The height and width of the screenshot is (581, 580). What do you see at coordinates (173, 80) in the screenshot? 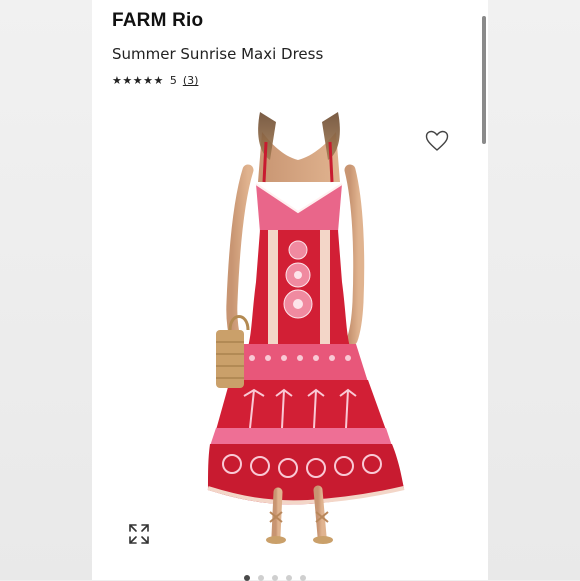
I see `rating-value: 5` at bounding box center [173, 80].